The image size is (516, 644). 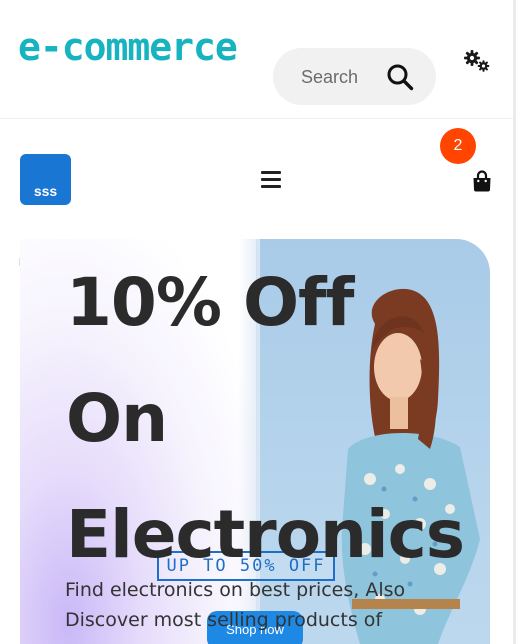 I want to click on gear-icon, so click(x=477, y=61).